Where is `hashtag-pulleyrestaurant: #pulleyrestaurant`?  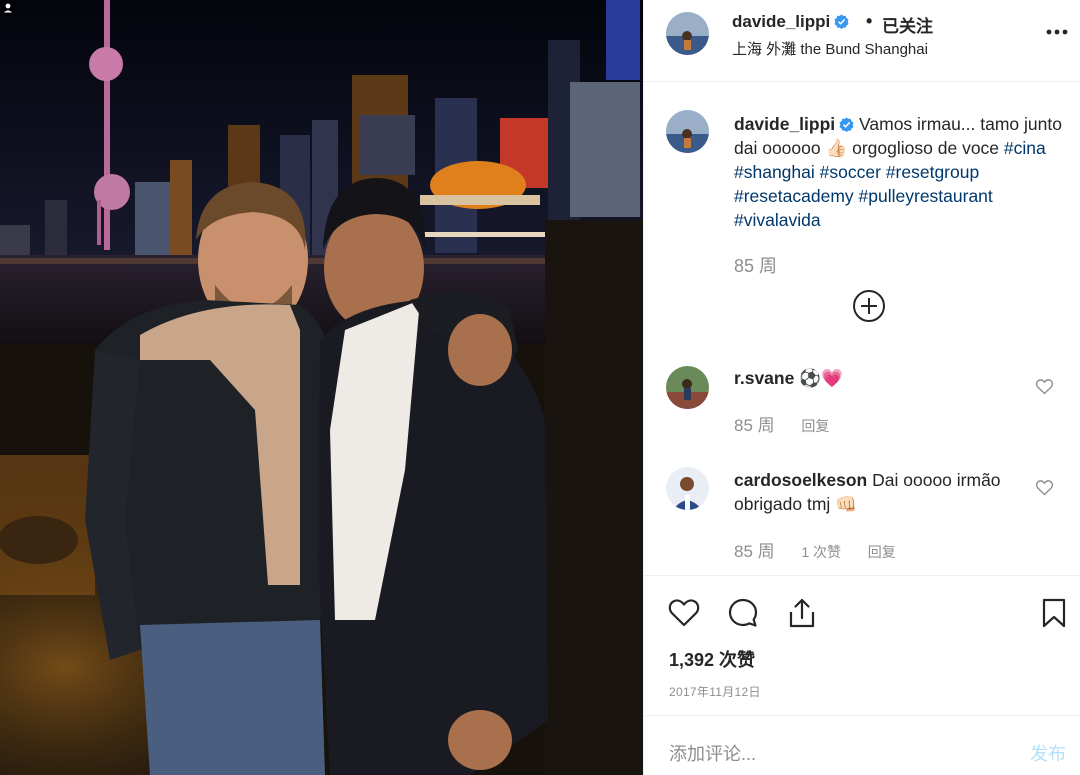
hashtag-pulleyrestaurant: #pulleyrestaurant is located at coordinates (926, 196).